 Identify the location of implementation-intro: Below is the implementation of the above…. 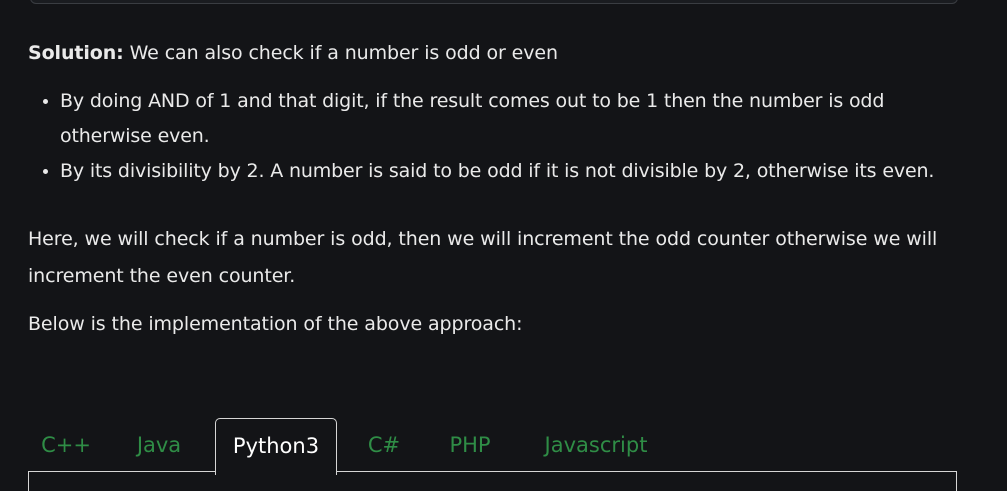
(275, 324).